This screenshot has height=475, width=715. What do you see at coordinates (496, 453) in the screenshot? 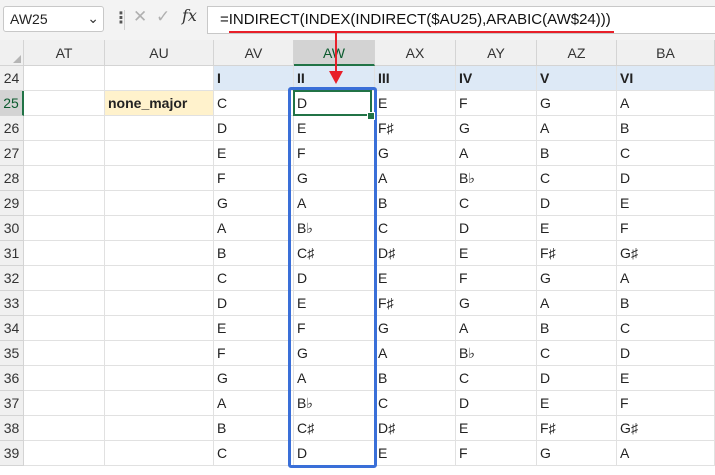
I see `cell-ay39: F` at bounding box center [496, 453].